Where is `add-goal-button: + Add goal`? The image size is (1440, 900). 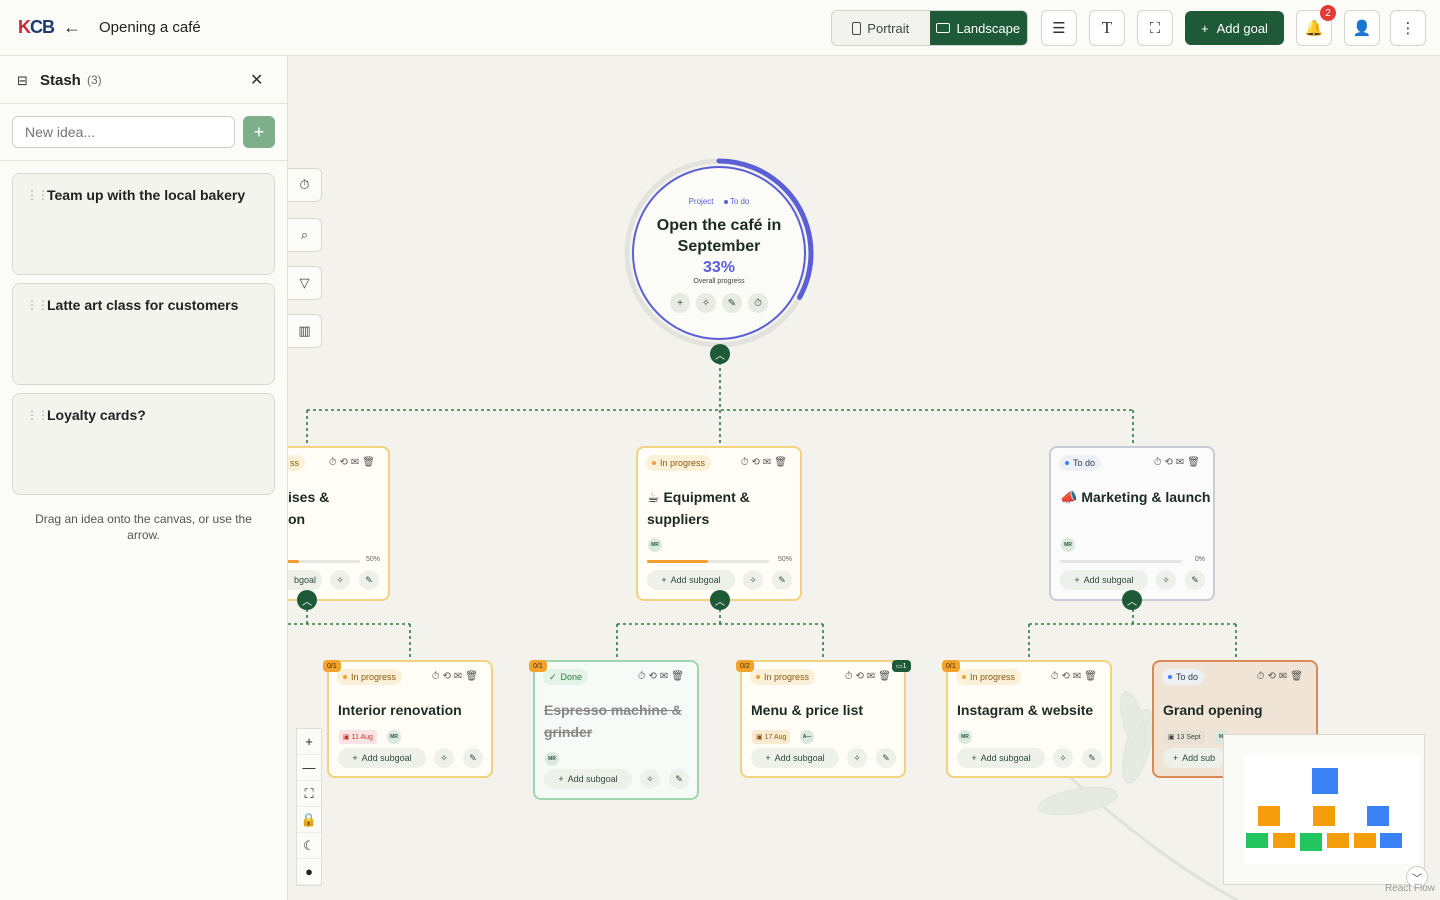
add-goal-button: + Add goal is located at coordinates (1234, 28).